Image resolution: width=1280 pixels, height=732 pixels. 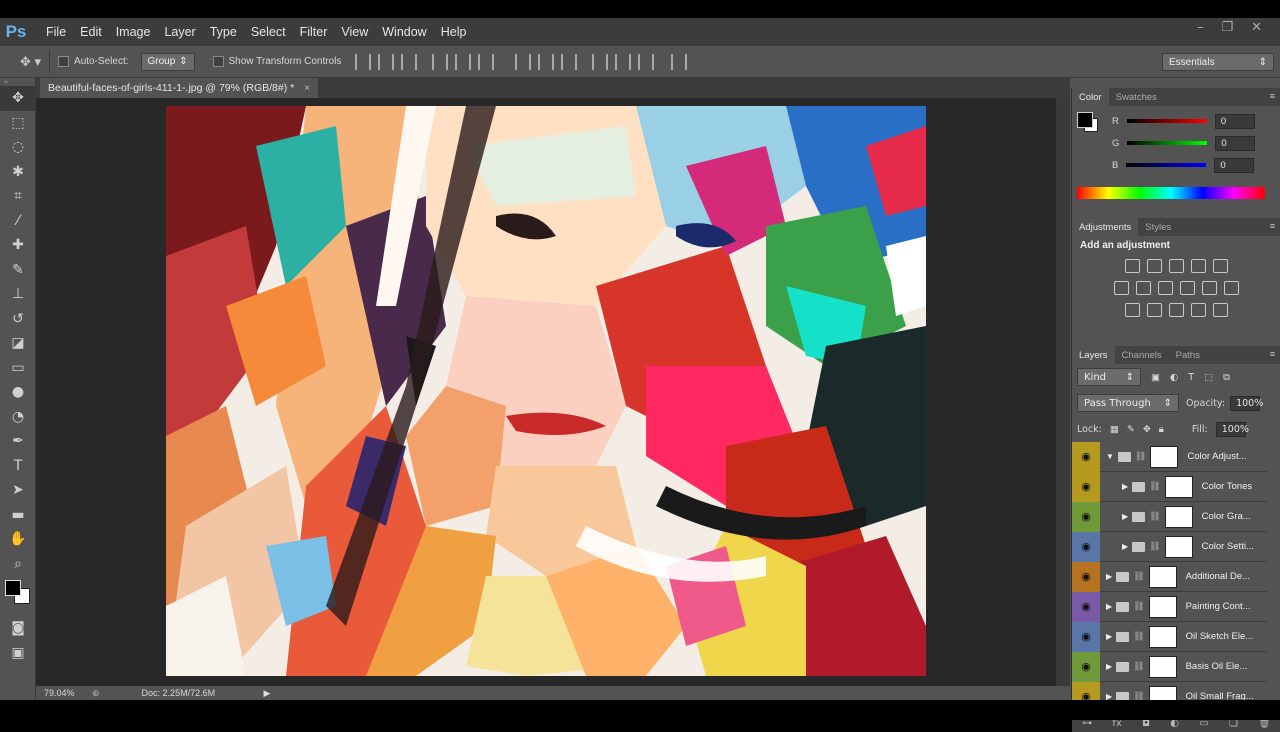 I want to click on menu-type: Type, so click(x=223, y=32).